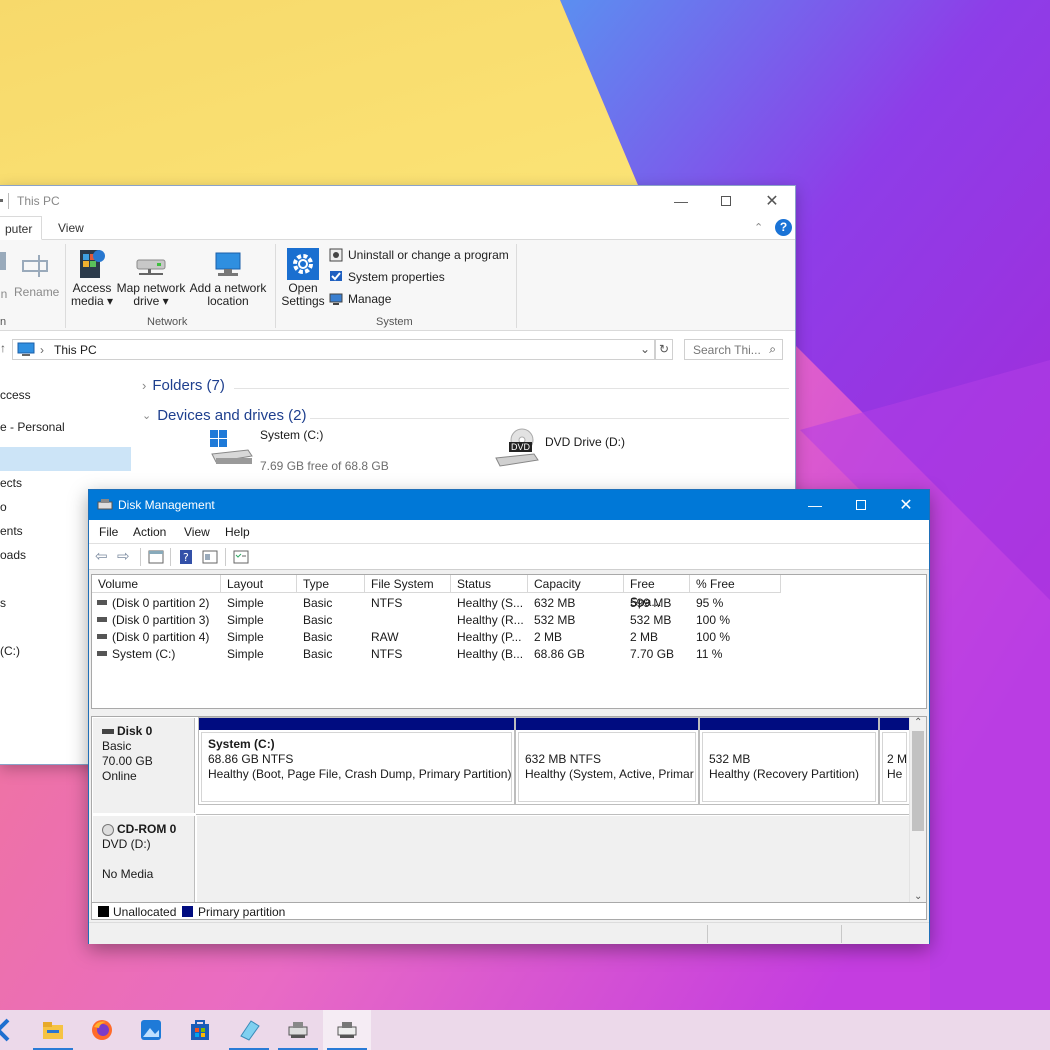 The height and width of the screenshot is (1050, 1050). What do you see at coordinates (71, 228) in the screenshot?
I see `tab-view: View` at bounding box center [71, 228].